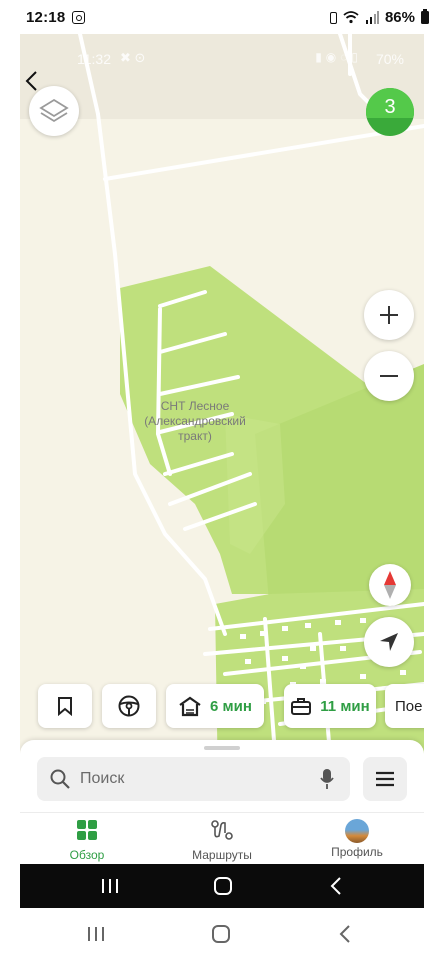 Image resolution: width=443 pixels, height=960 pixels. What do you see at coordinates (78, 17) in the screenshot?
I see `instagram-icon` at bounding box center [78, 17].